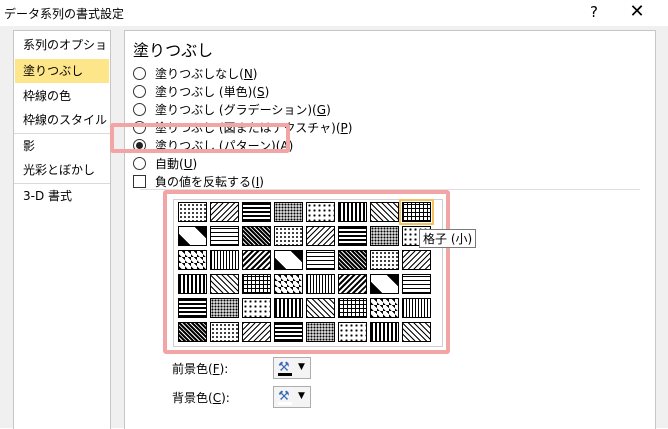 The image size is (668, 429). Describe the element at coordinates (62, 120) in the screenshot. I see `sidebar-item-border-style: 枠線のスタイル` at that location.